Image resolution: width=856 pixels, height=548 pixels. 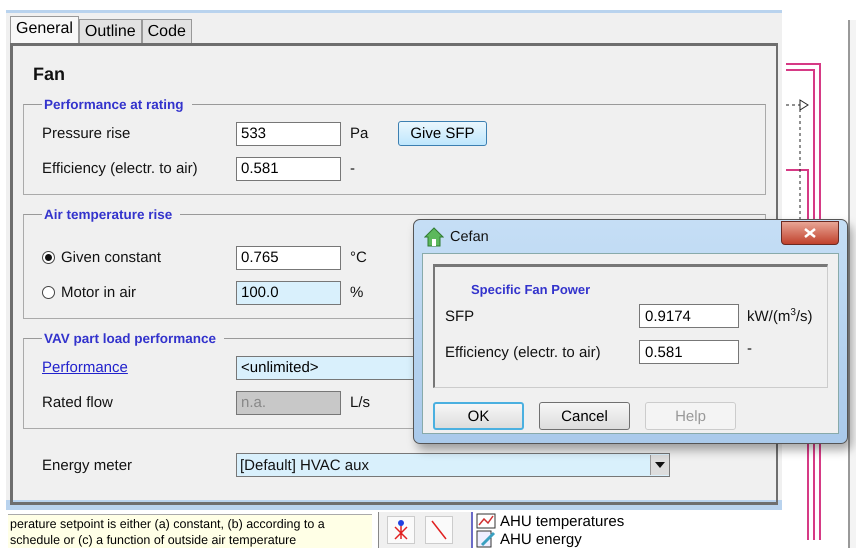 I want to click on field-label: Energy meter, so click(x=88, y=465).